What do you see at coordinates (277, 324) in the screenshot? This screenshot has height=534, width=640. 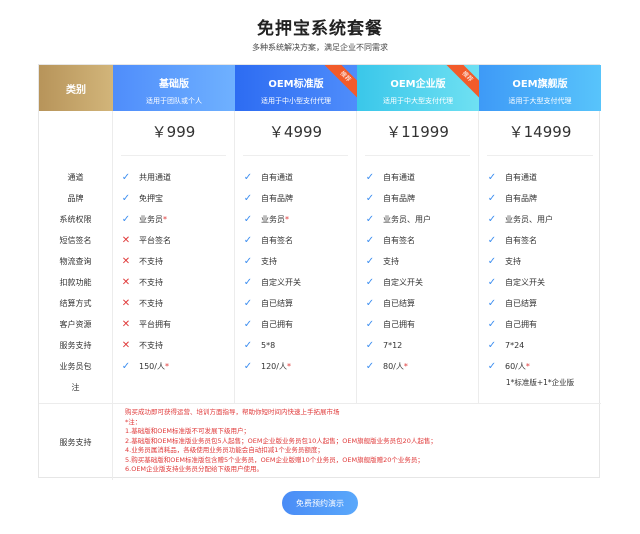 I see `feature-value: 自己拥有` at bounding box center [277, 324].